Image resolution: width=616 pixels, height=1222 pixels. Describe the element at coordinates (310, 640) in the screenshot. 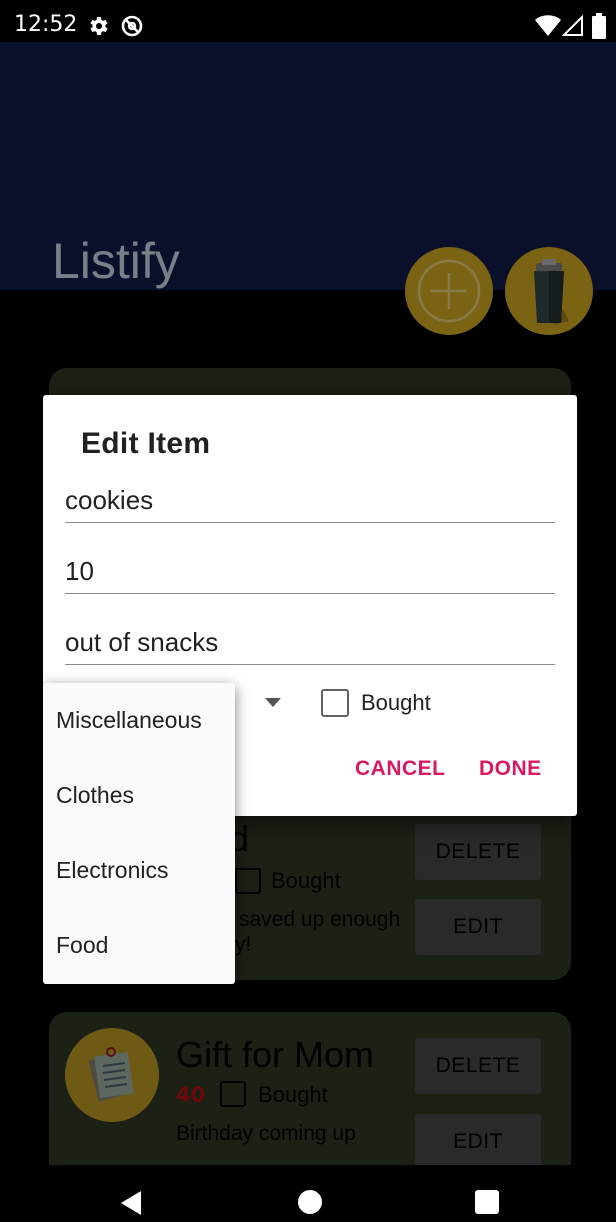

I see `item-description-field: out of snacks` at that location.